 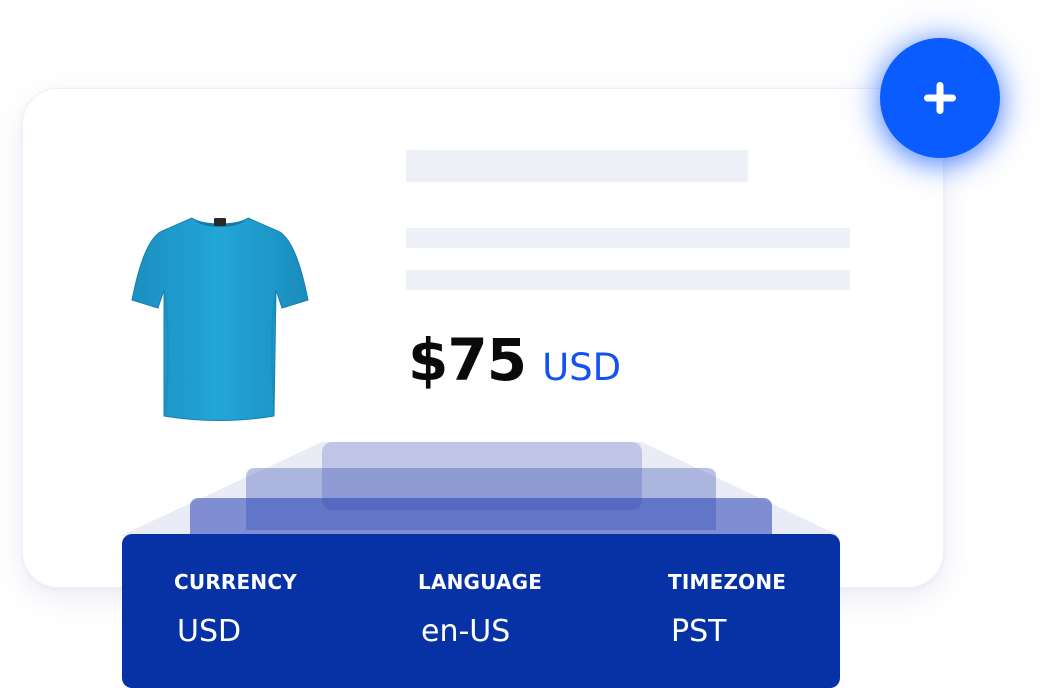 I want to click on add-button, so click(x=940, y=98).